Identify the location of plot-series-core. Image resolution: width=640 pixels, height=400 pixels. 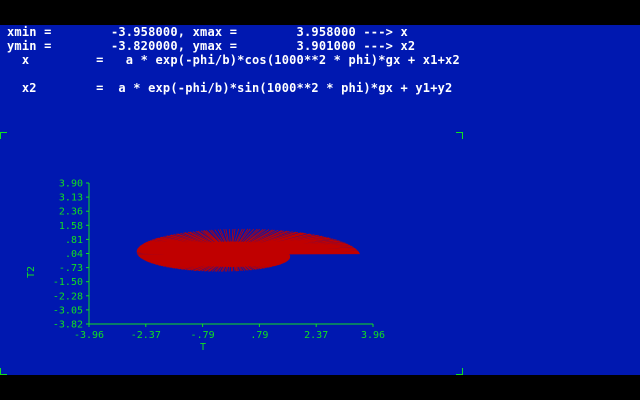
(231, 254).